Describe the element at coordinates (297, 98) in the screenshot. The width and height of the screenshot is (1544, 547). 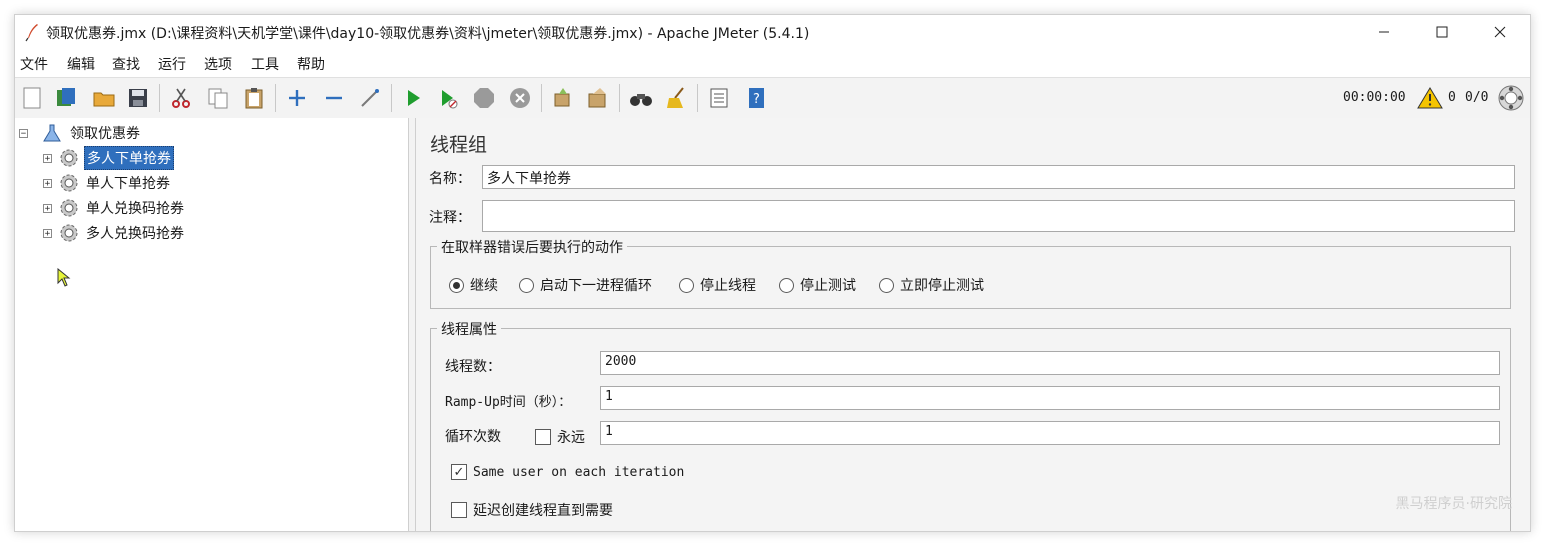
I see `expand-all-button` at that location.